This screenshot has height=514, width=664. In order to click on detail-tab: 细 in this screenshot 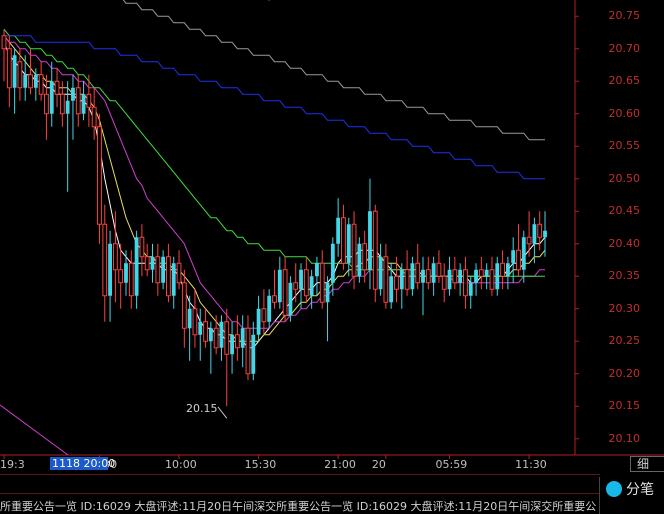, I will do `click(647, 464)`.